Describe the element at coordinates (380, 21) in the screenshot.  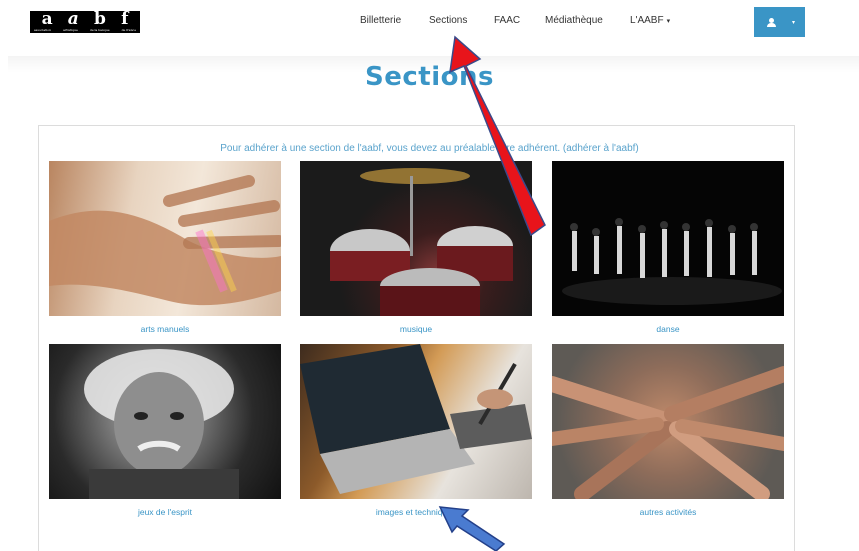
I see `nav-billetterie: Billetterie` at that location.